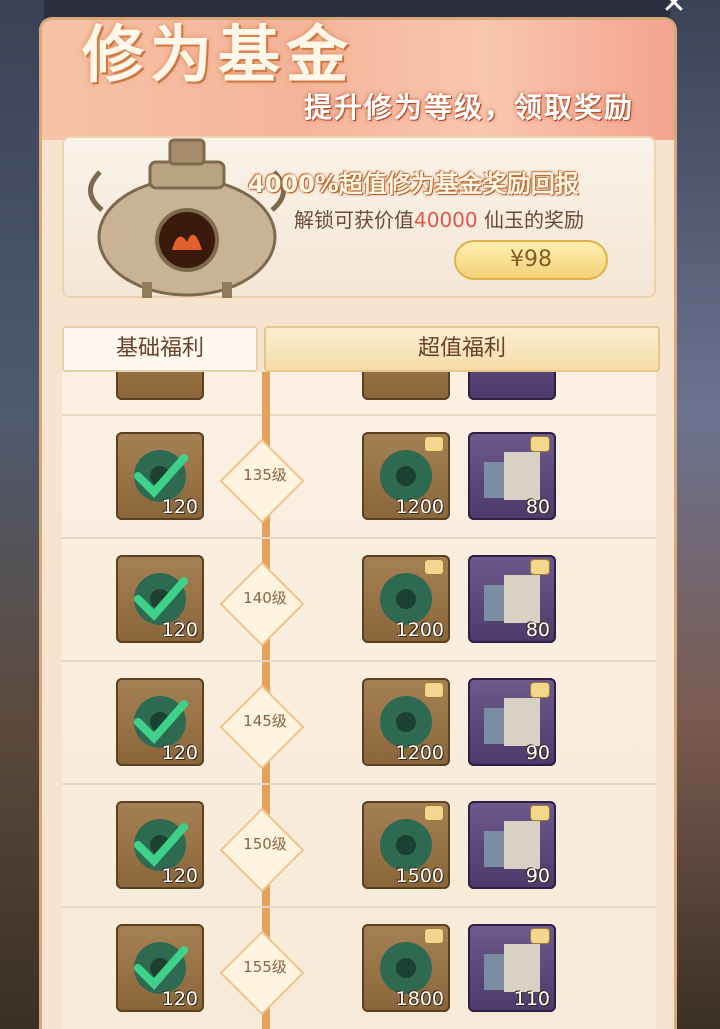 This screenshot has height=1029, width=720. Describe the element at coordinates (359, 600) in the screenshot. I see `list-item: 120 140级 1200 80` at that location.